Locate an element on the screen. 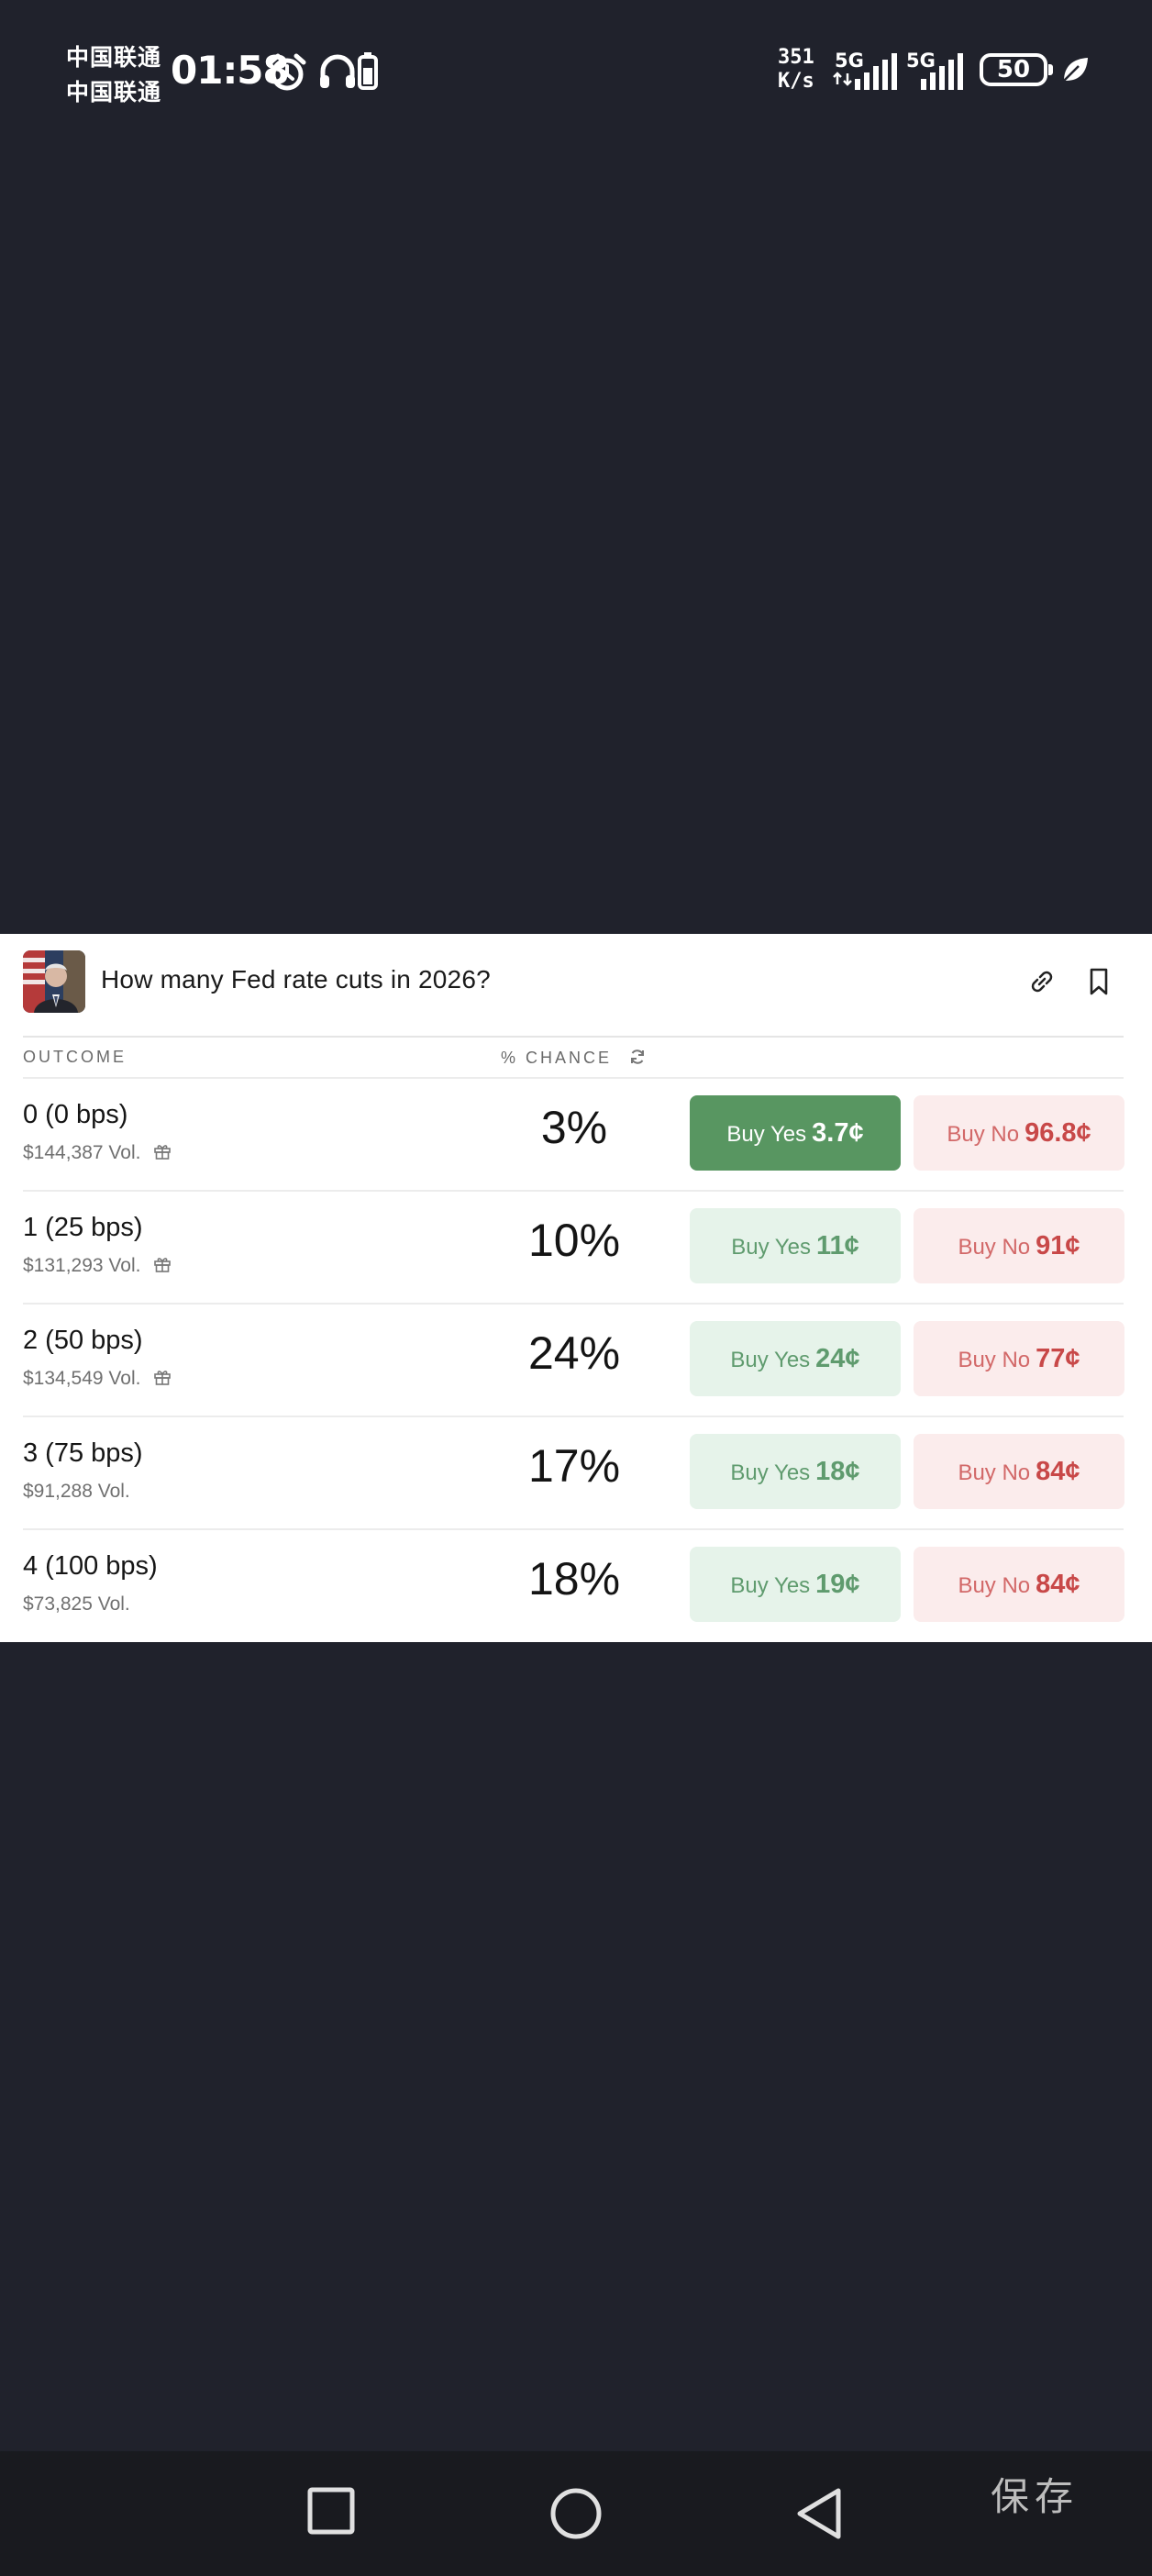 This screenshot has height=2576, width=1152. network-speed: 351 K/s is located at coordinates (796, 70).